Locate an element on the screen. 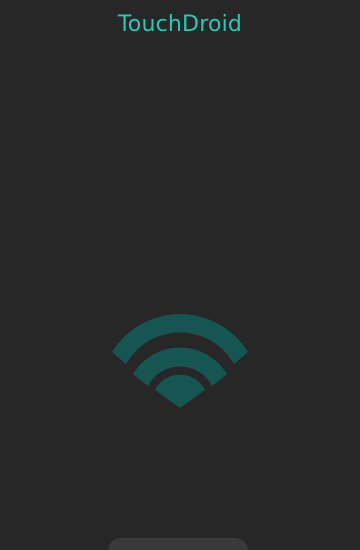 The image size is (360, 550). wifi-icon is located at coordinates (180, 362).